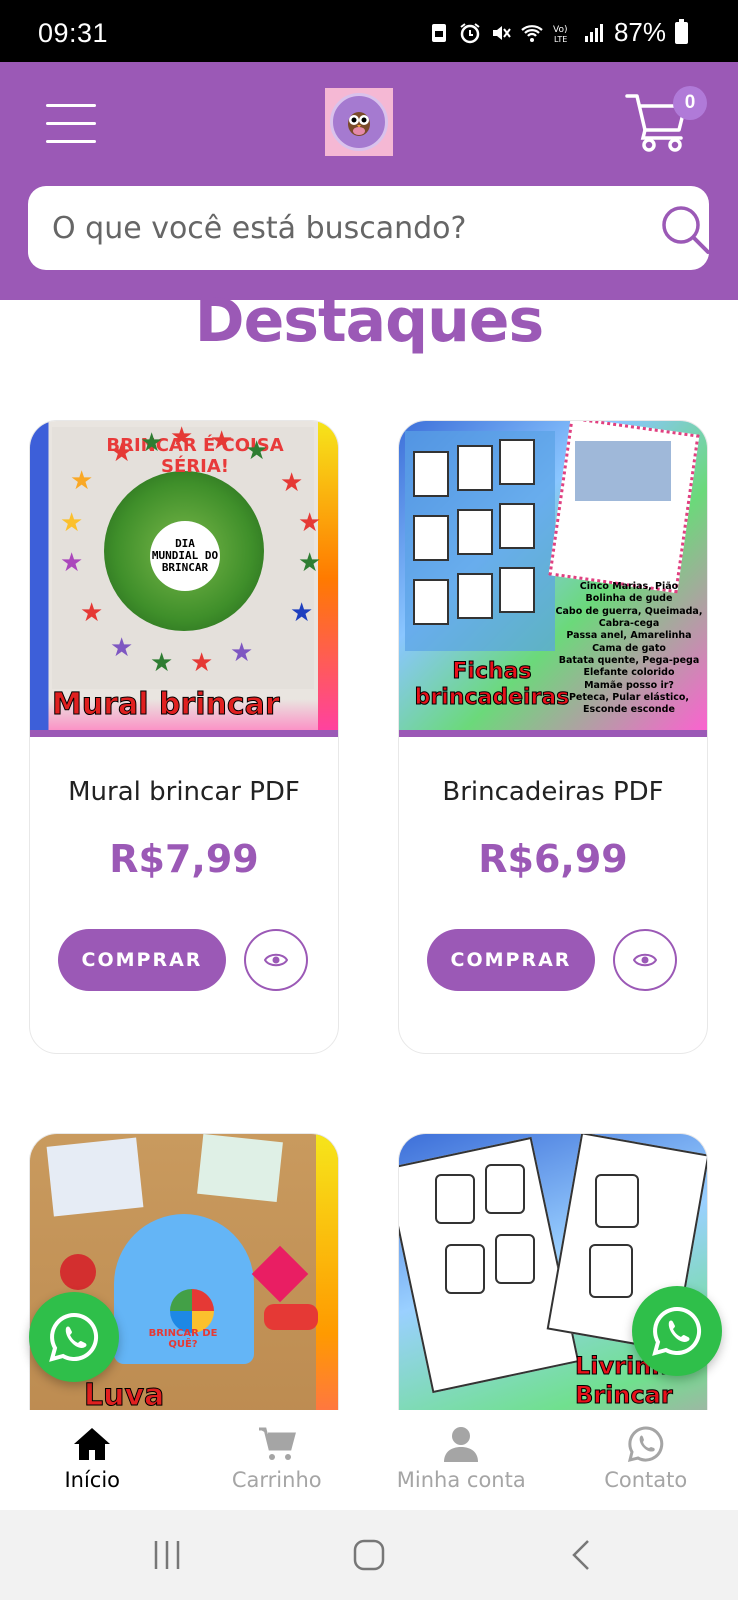 This screenshot has height=1600, width=738. What do you see at coordinates (183, 1339) in the screenshot?
I see `image-sub-label: BRINCAR DE QUÊ?` at bounding box center [183, 1339].